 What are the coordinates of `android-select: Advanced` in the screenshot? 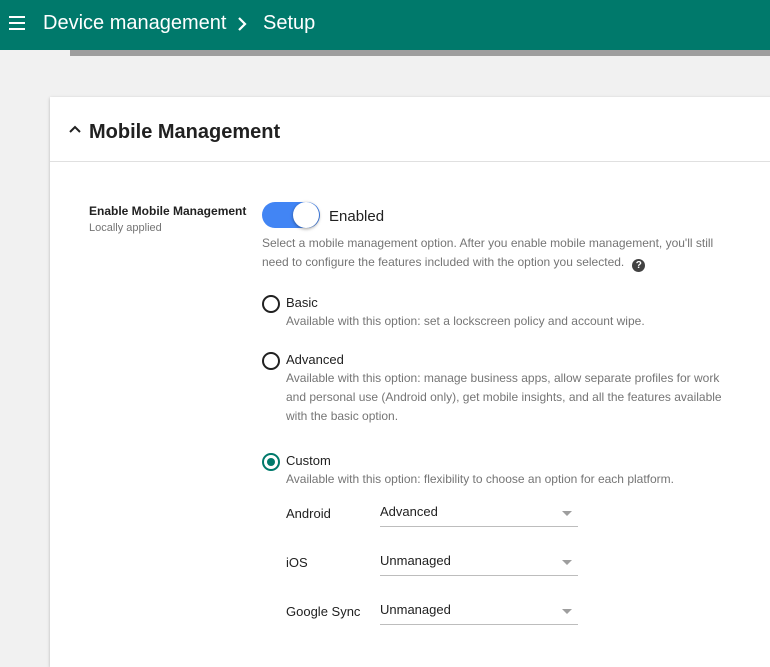 It's located at (479, 513).